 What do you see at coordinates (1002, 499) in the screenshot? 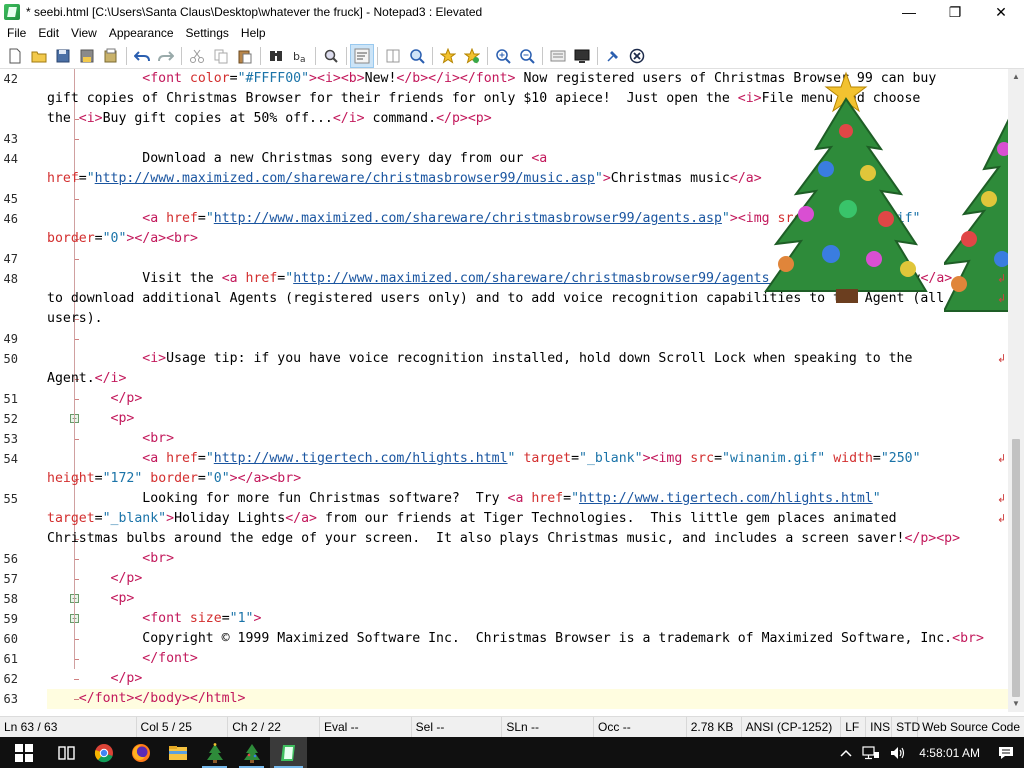
I see `word-wrap-marker-icon: ↲` at bounding box center [1002, 499].